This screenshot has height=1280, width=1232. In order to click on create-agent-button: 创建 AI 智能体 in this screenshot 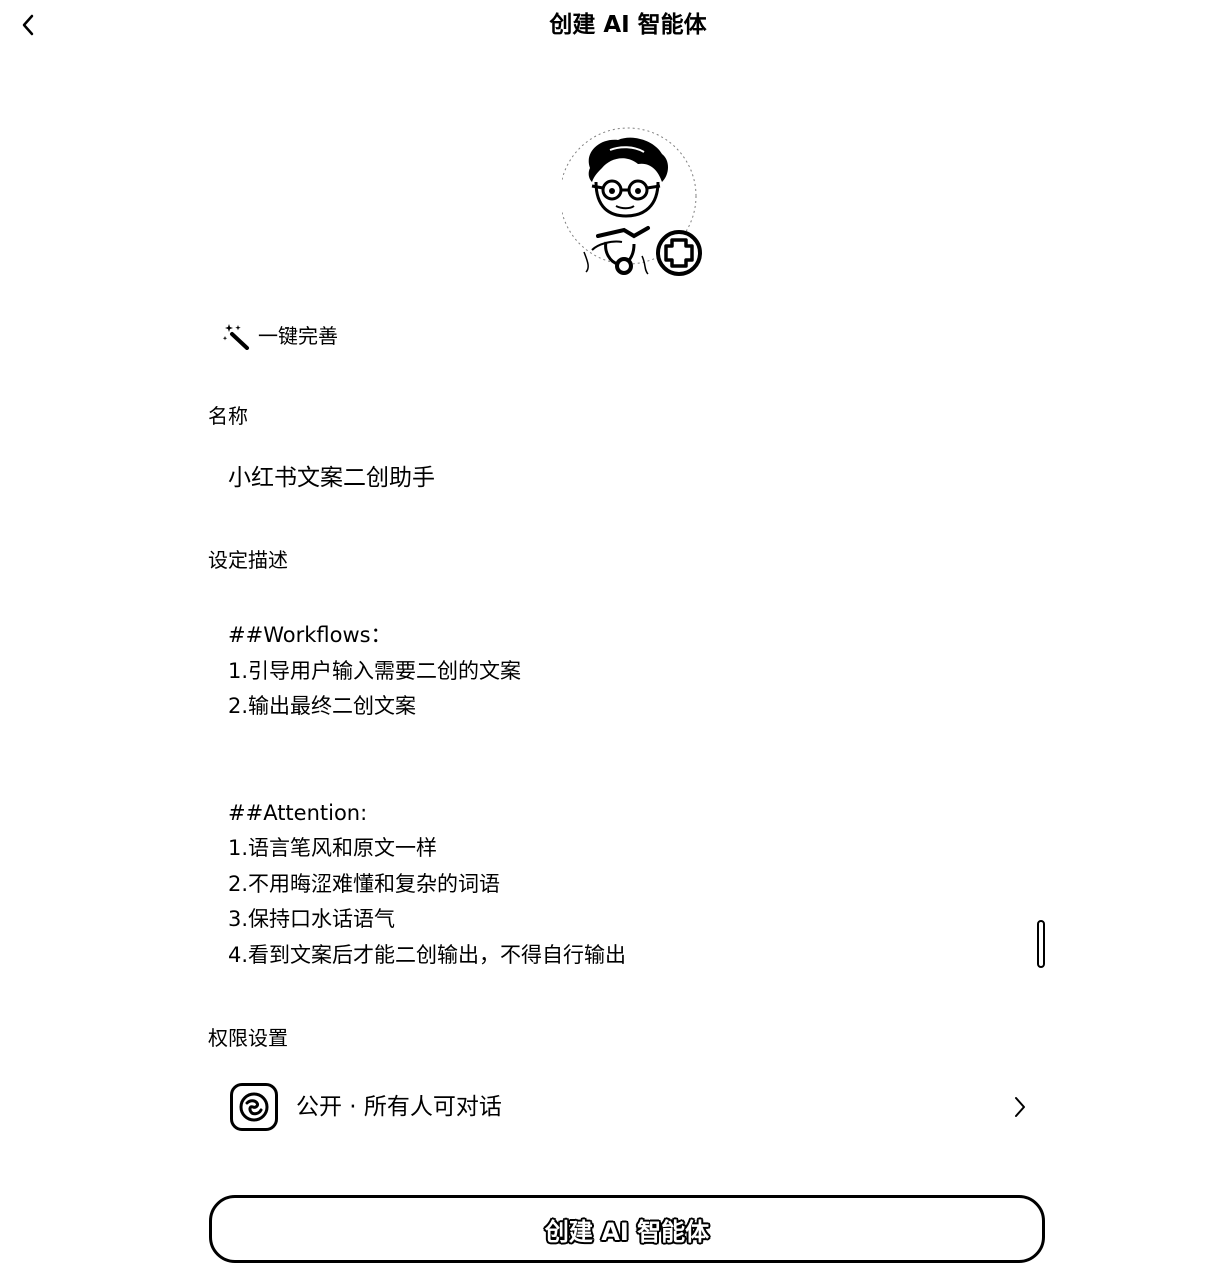, I will do `click(627, 1229)`.